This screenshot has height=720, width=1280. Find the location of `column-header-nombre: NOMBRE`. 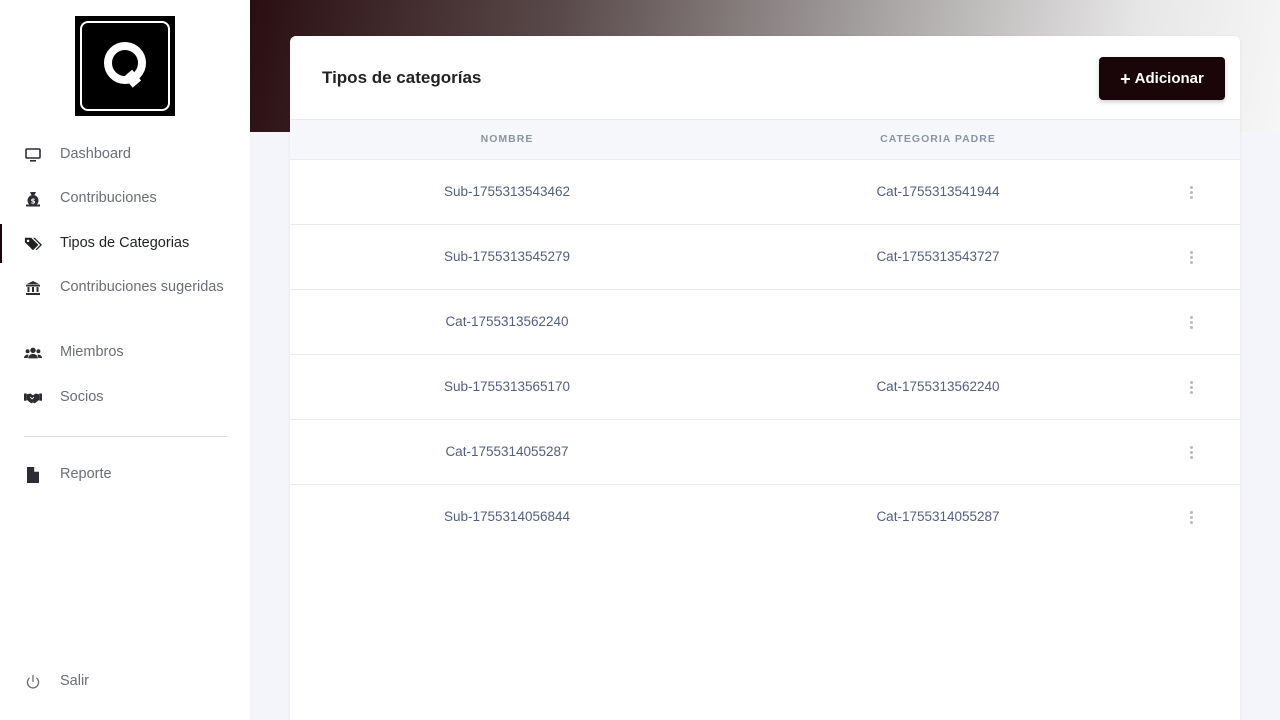

column-header-nombre: NOMBRE is located at coordinates (507, 139).